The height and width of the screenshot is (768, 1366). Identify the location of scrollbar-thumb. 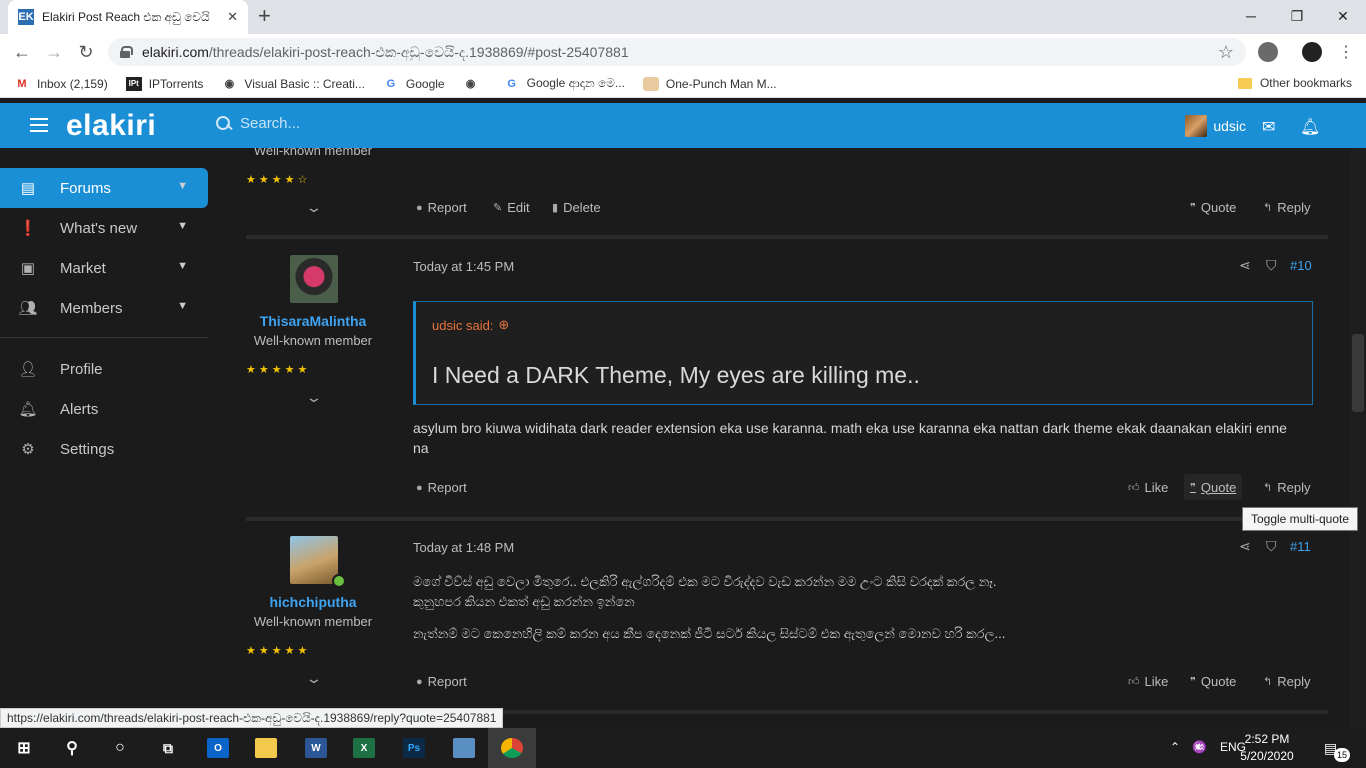
(1358, 373).